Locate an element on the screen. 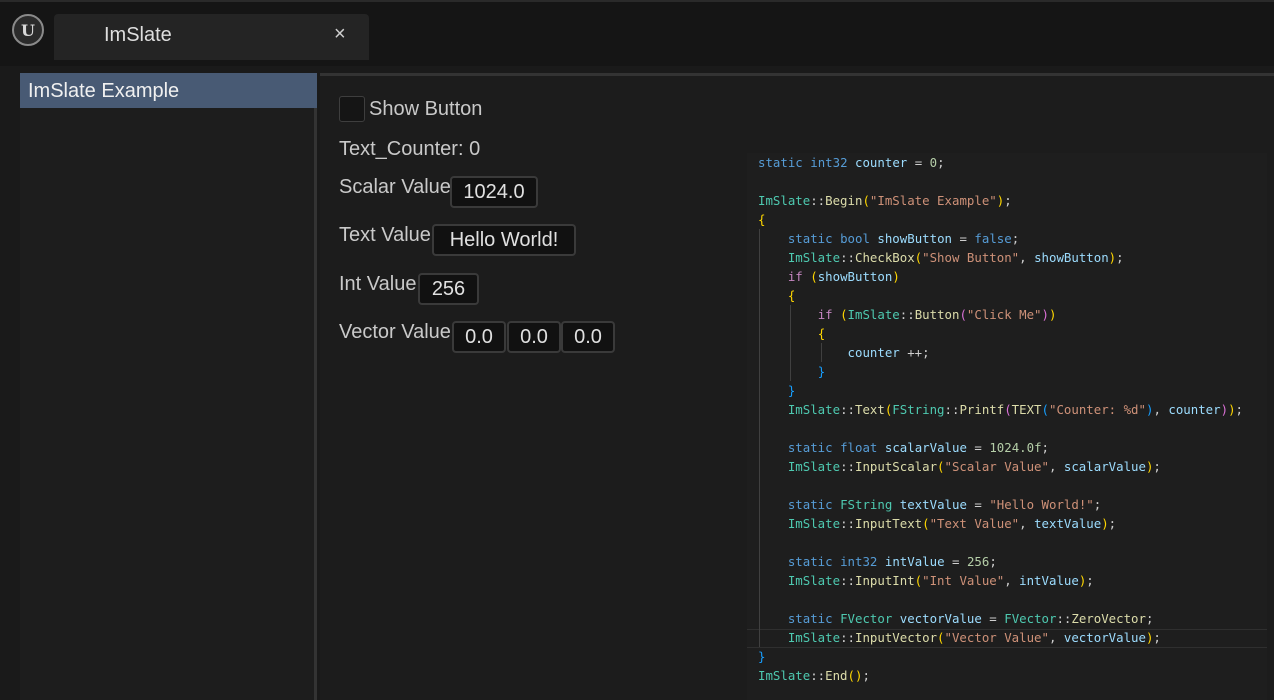 The width and height of the screenshot is (1274, 700). code-line: ImSlate::Begin("ImSlate Example"); is located at coordinates (885, 200).